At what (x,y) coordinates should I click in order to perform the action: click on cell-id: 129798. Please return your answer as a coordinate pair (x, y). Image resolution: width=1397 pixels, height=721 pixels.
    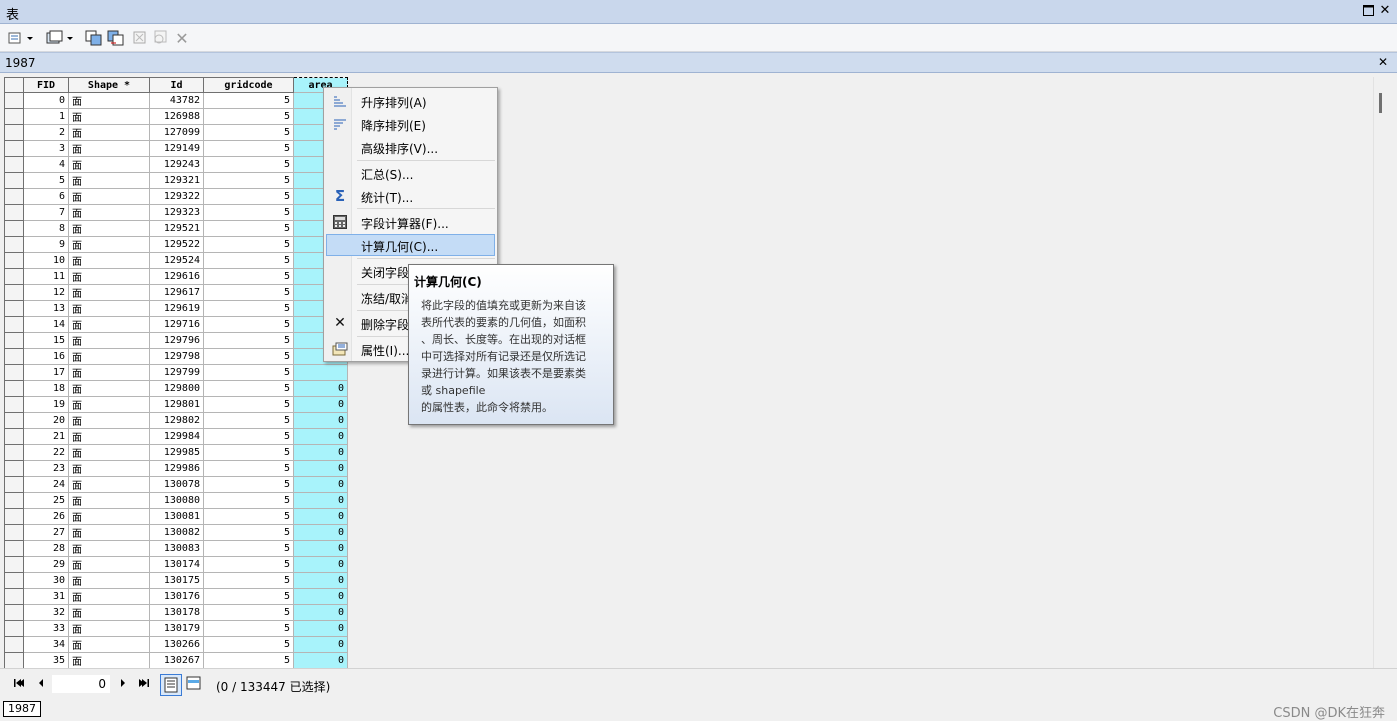
    Looking at the image, I should click on (176, 356).